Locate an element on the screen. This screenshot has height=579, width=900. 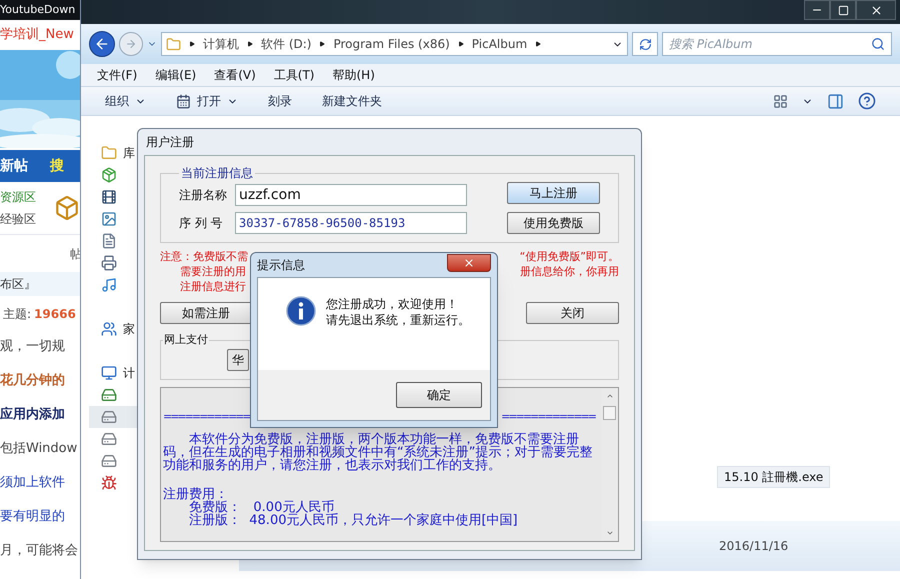
article-text: 花几分钟的 is located at coordinates (33, 381).